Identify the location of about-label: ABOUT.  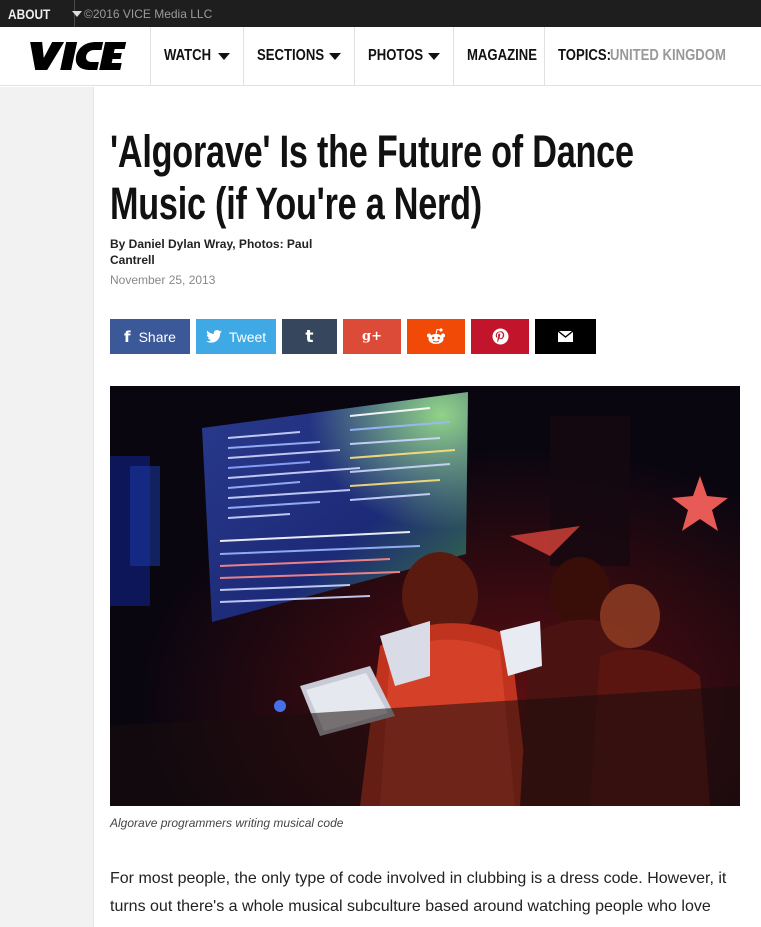
(29, 13).